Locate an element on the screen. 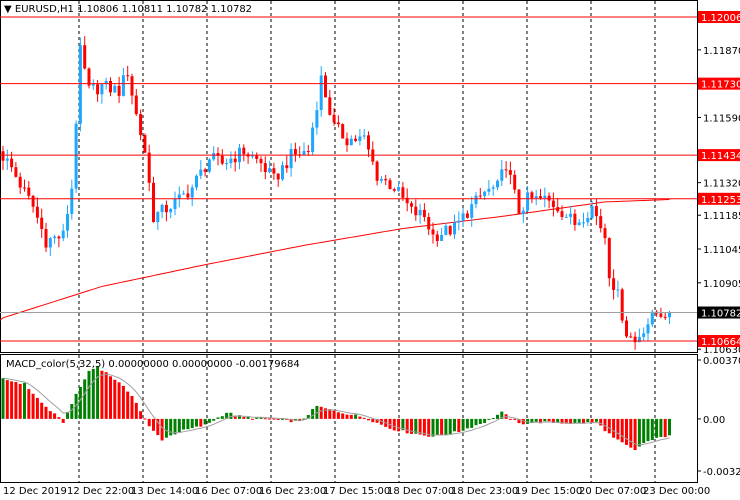 This screenshot has width=740, height=500. time-axis-label: 20 Dec 07:00 is located at coordinates (612, 491).